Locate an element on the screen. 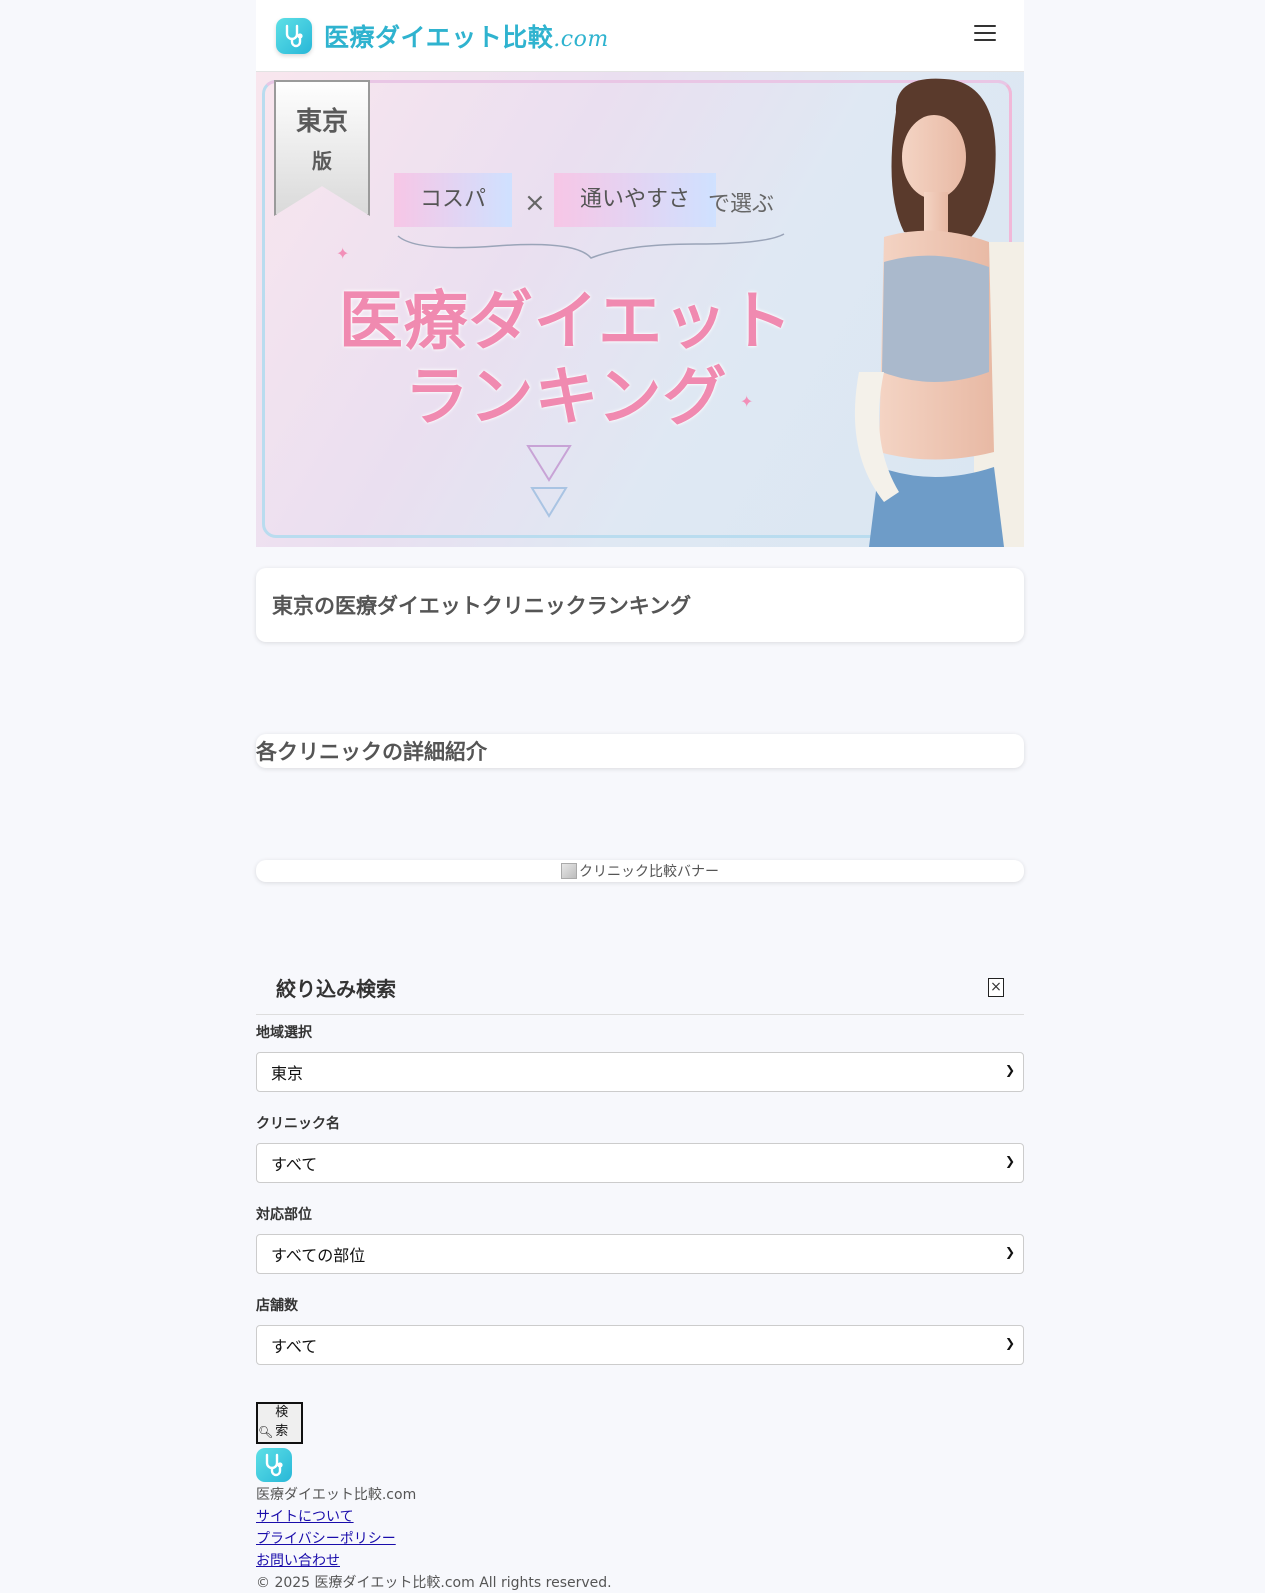  cost-tag: コスパ is located at coordinates (453, 200).